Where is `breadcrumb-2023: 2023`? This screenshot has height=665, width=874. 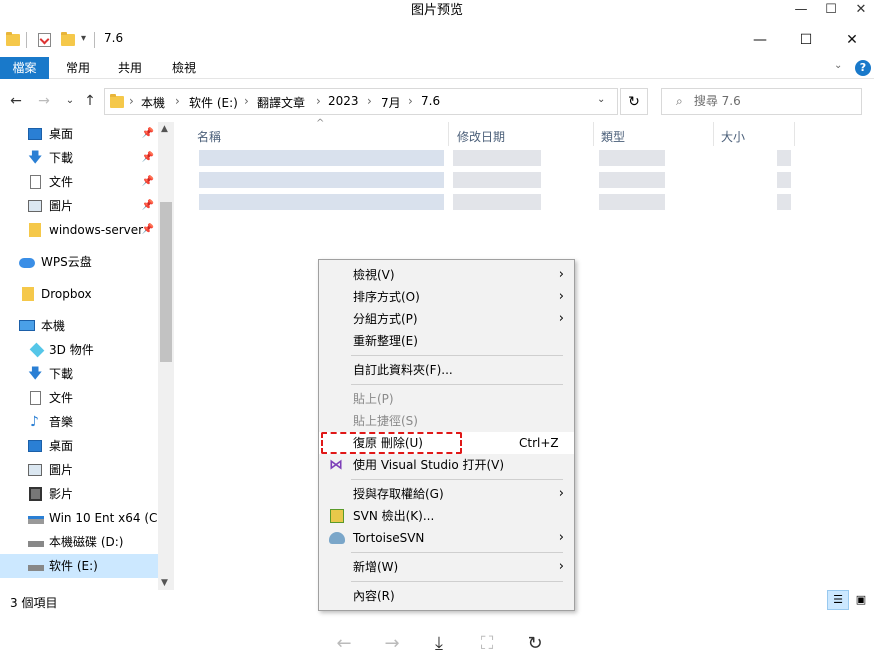 breadcrumb-2023: 2023 is located at coordinates (343, 101).